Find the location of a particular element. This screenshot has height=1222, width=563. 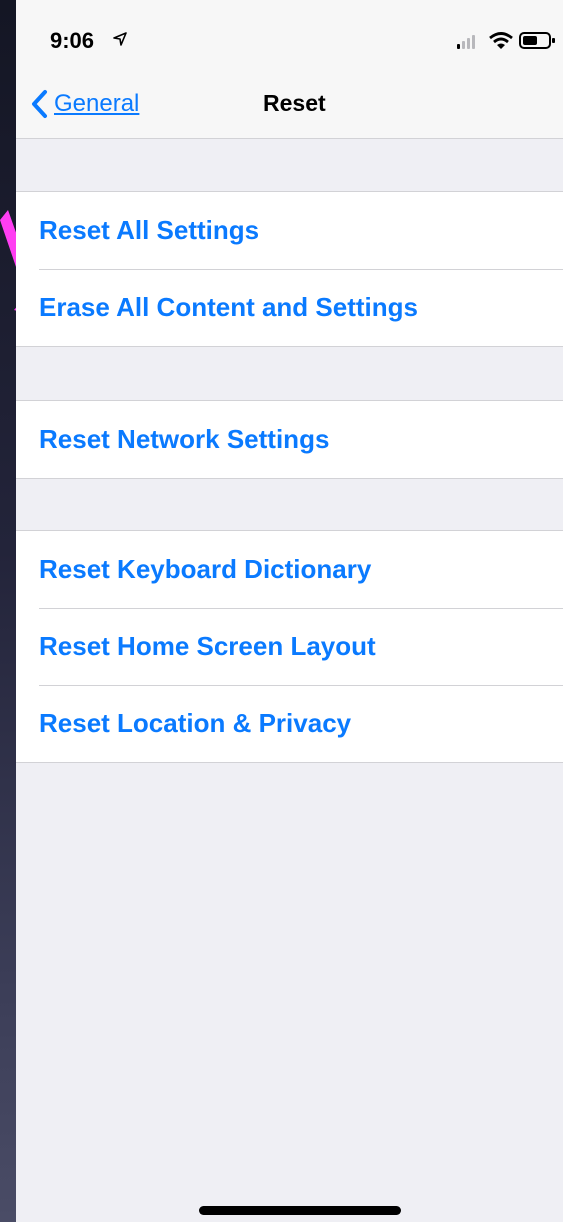

row-label: Reset Location & Privacy is located at coordinates (195, 723).